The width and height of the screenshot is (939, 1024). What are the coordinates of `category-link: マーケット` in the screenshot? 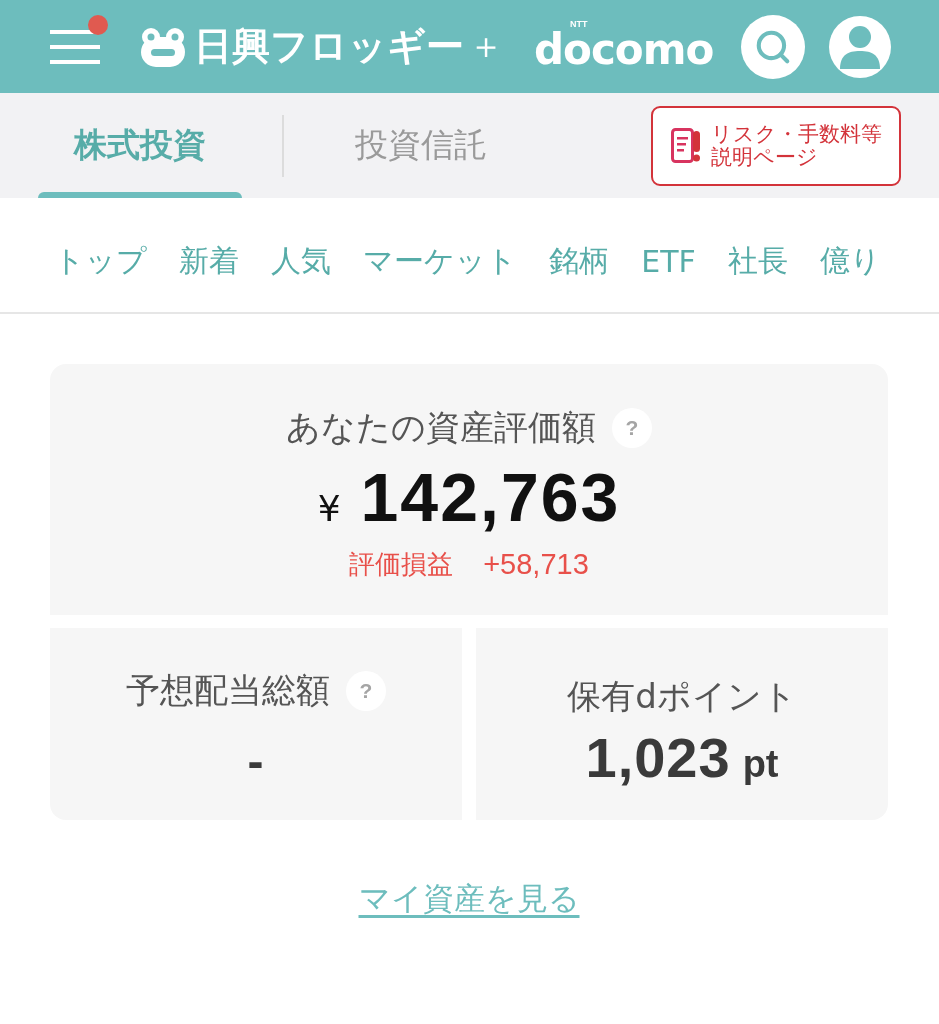 It's located at (440, 261).